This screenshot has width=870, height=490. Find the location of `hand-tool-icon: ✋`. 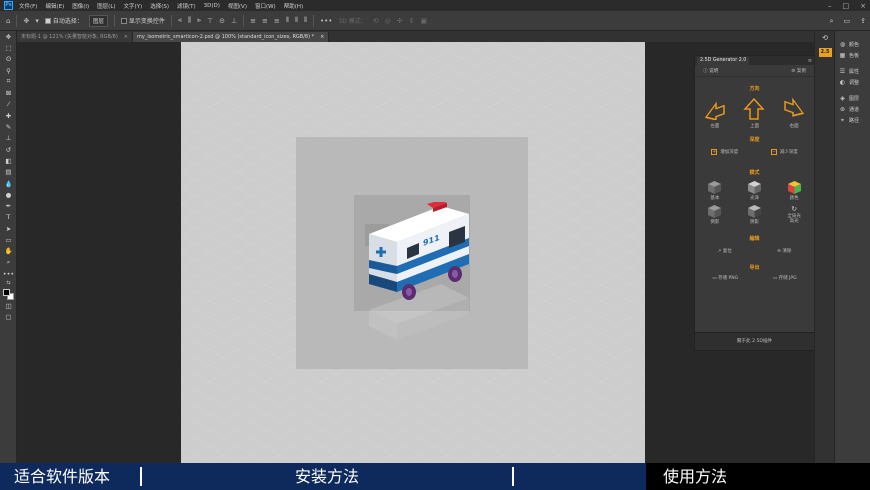

hand-tool-icon: ✋ is located at coordinates (8, 251).